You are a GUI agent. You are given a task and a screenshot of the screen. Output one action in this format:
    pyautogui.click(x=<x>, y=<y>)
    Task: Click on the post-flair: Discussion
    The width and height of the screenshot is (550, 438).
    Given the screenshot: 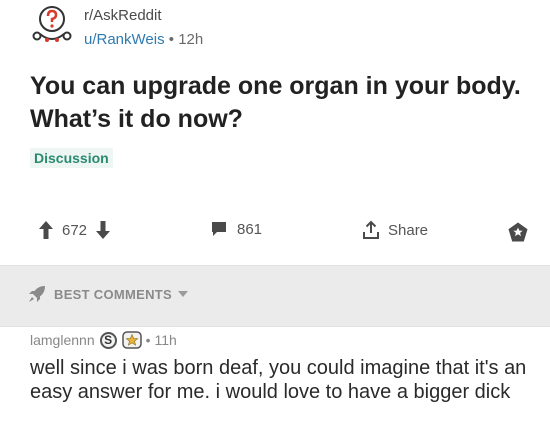 What is the action you would take?
    pyautogui.click(x=71, y=158)
    